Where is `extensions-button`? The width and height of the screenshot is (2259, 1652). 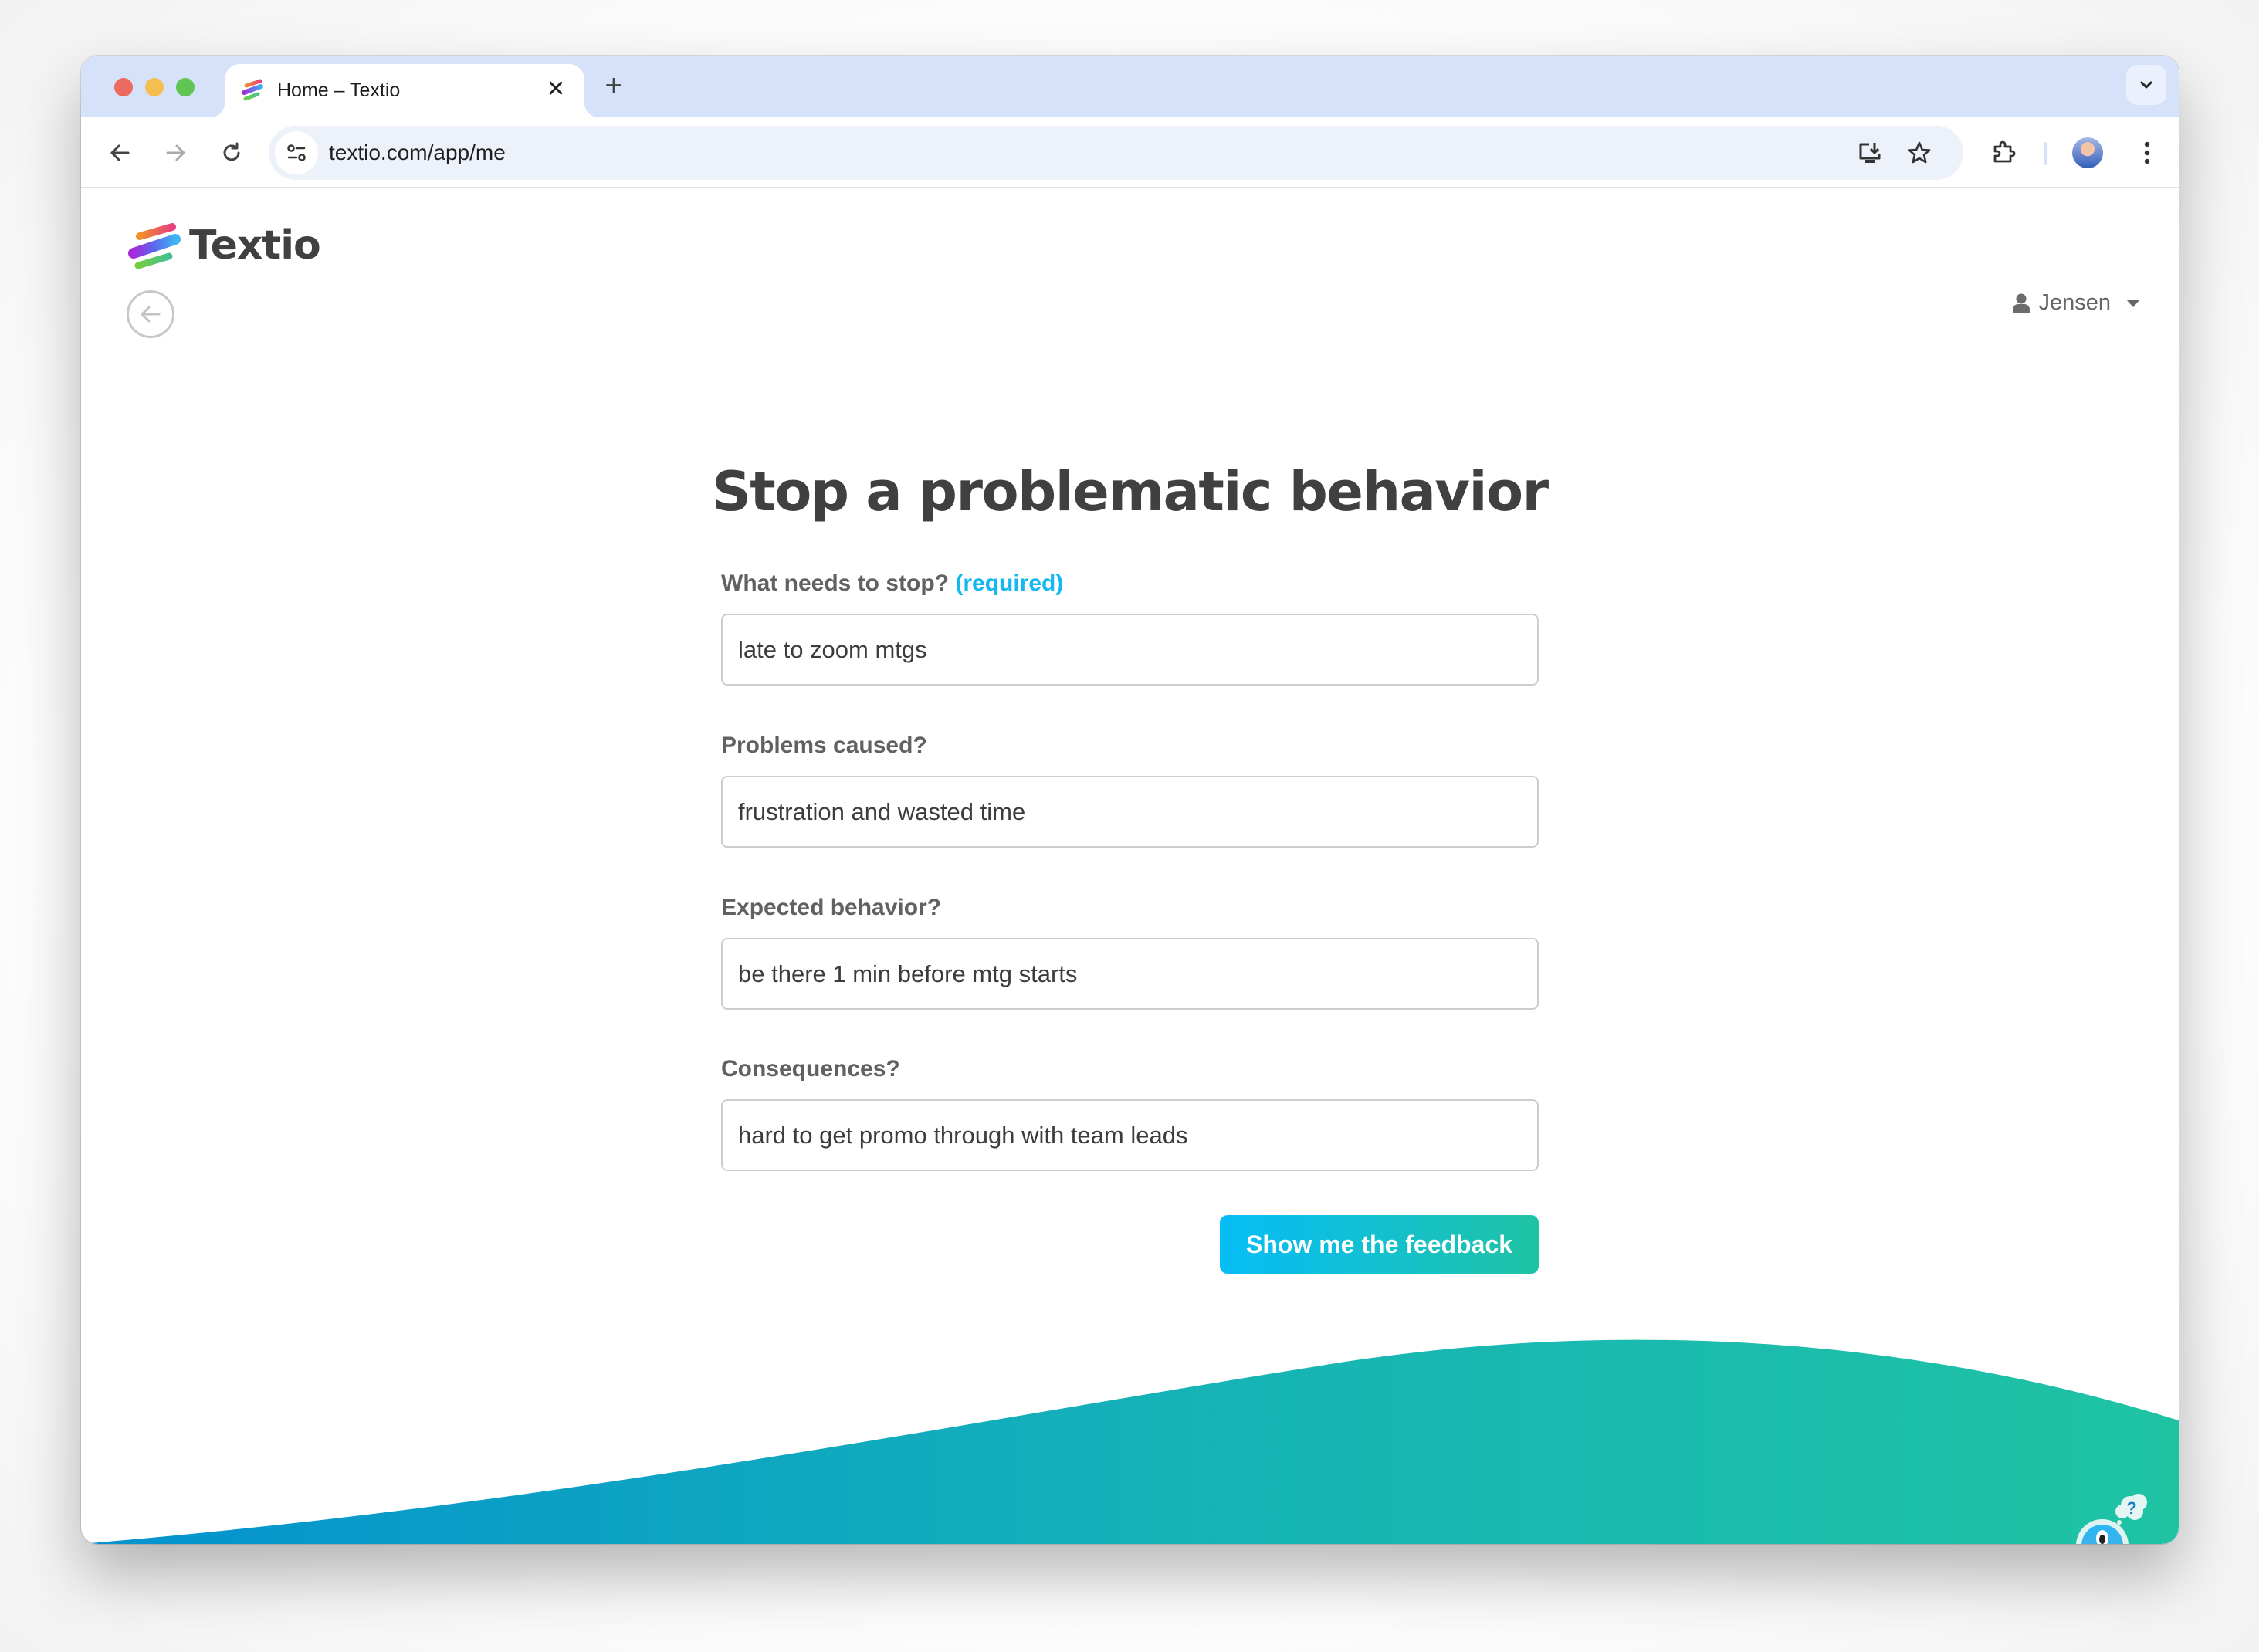
extensions-button is located at coordinates (2003, 152).